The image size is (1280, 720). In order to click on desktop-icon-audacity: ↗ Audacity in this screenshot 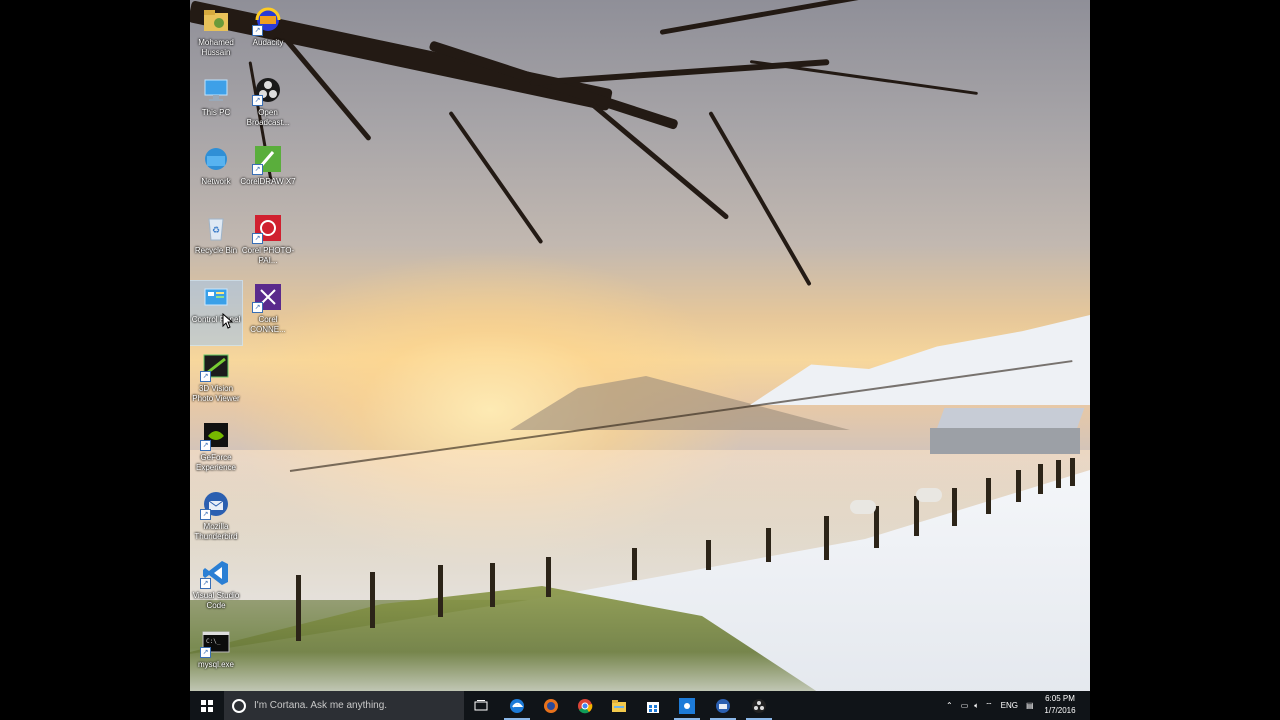, I will do `click(268, 36)`.